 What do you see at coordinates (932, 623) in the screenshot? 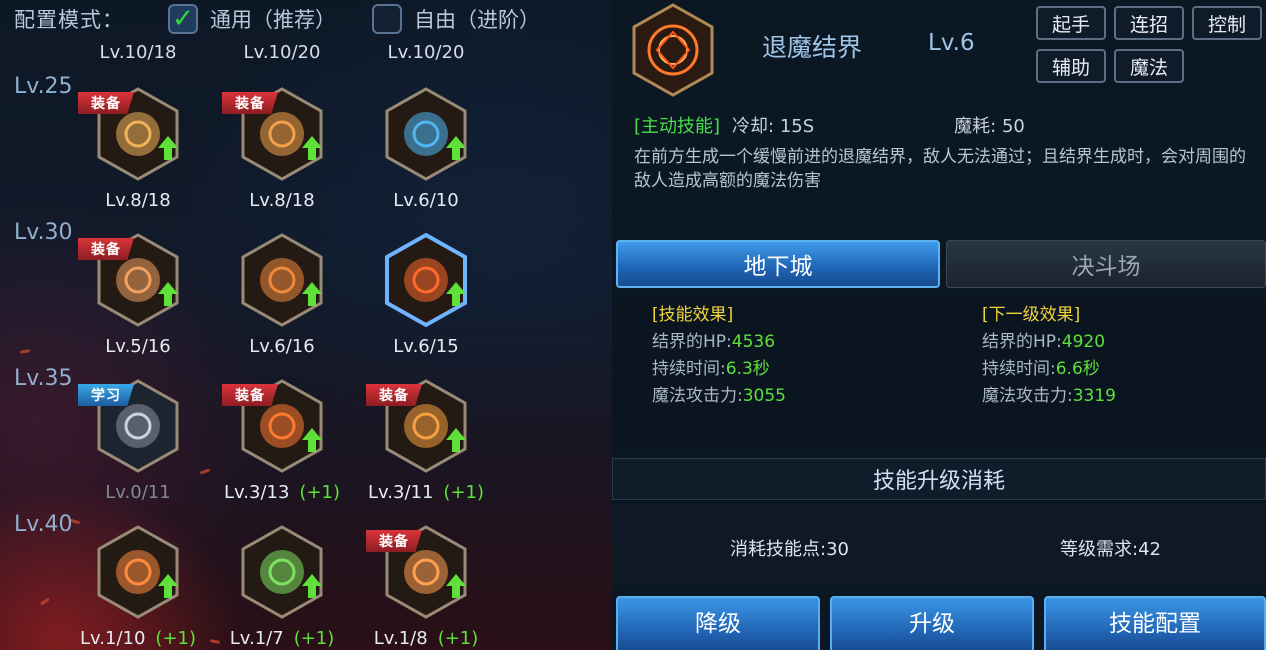
I see `upgrade-button: 升级` at bounding box center [932, 623].